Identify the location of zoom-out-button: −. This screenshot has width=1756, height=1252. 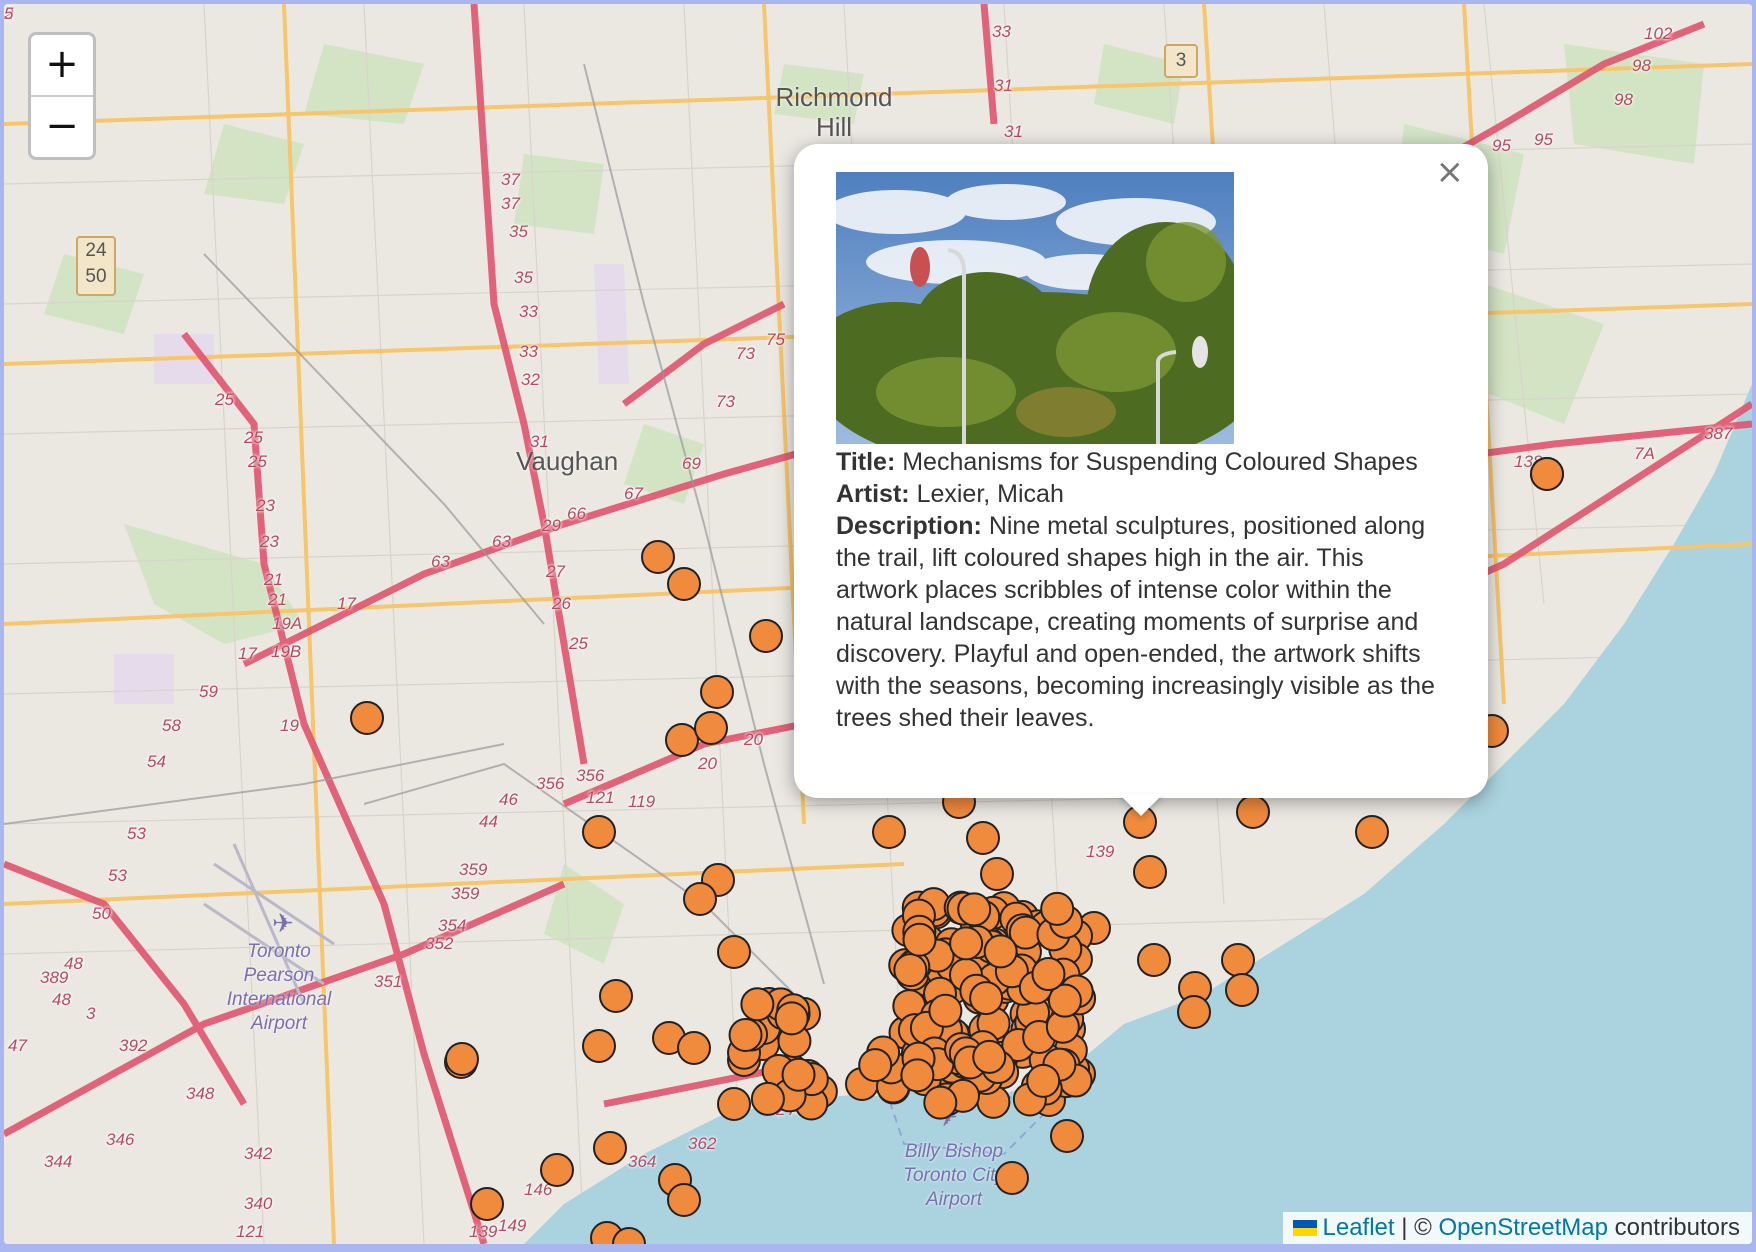
(62, 127).